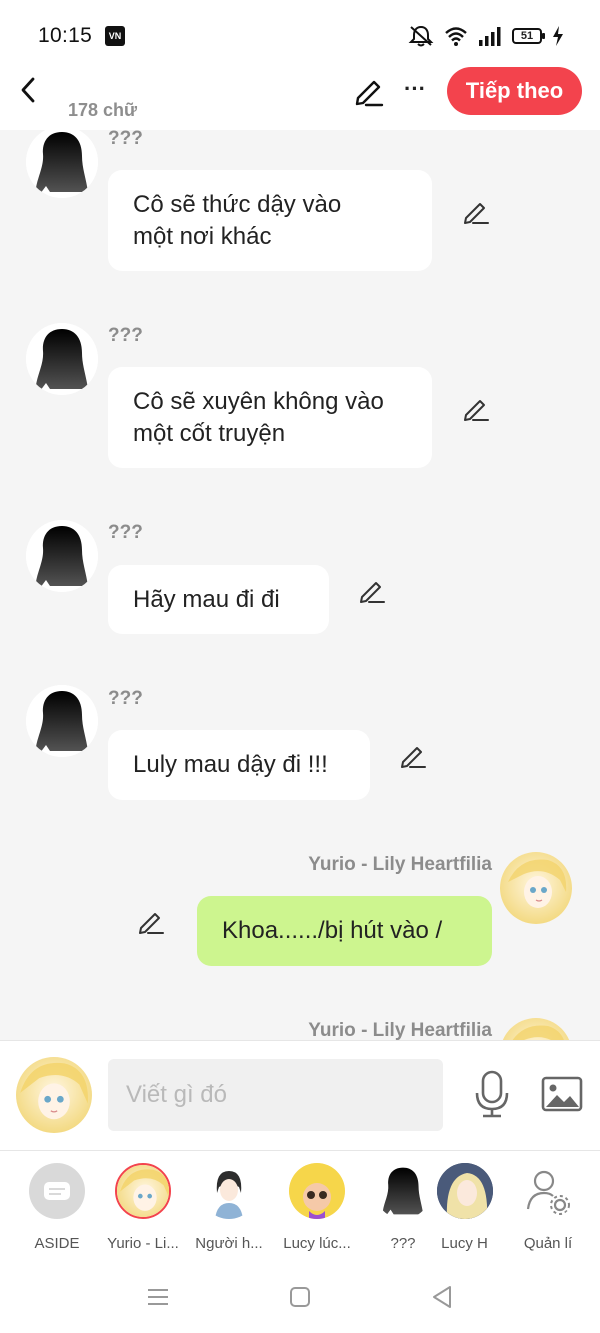 The image size is (600, 1333). What do you see at coordinates (415, 91) in the screenshot?
I see `more-options-button: ···` at bounding box center [415, 91].